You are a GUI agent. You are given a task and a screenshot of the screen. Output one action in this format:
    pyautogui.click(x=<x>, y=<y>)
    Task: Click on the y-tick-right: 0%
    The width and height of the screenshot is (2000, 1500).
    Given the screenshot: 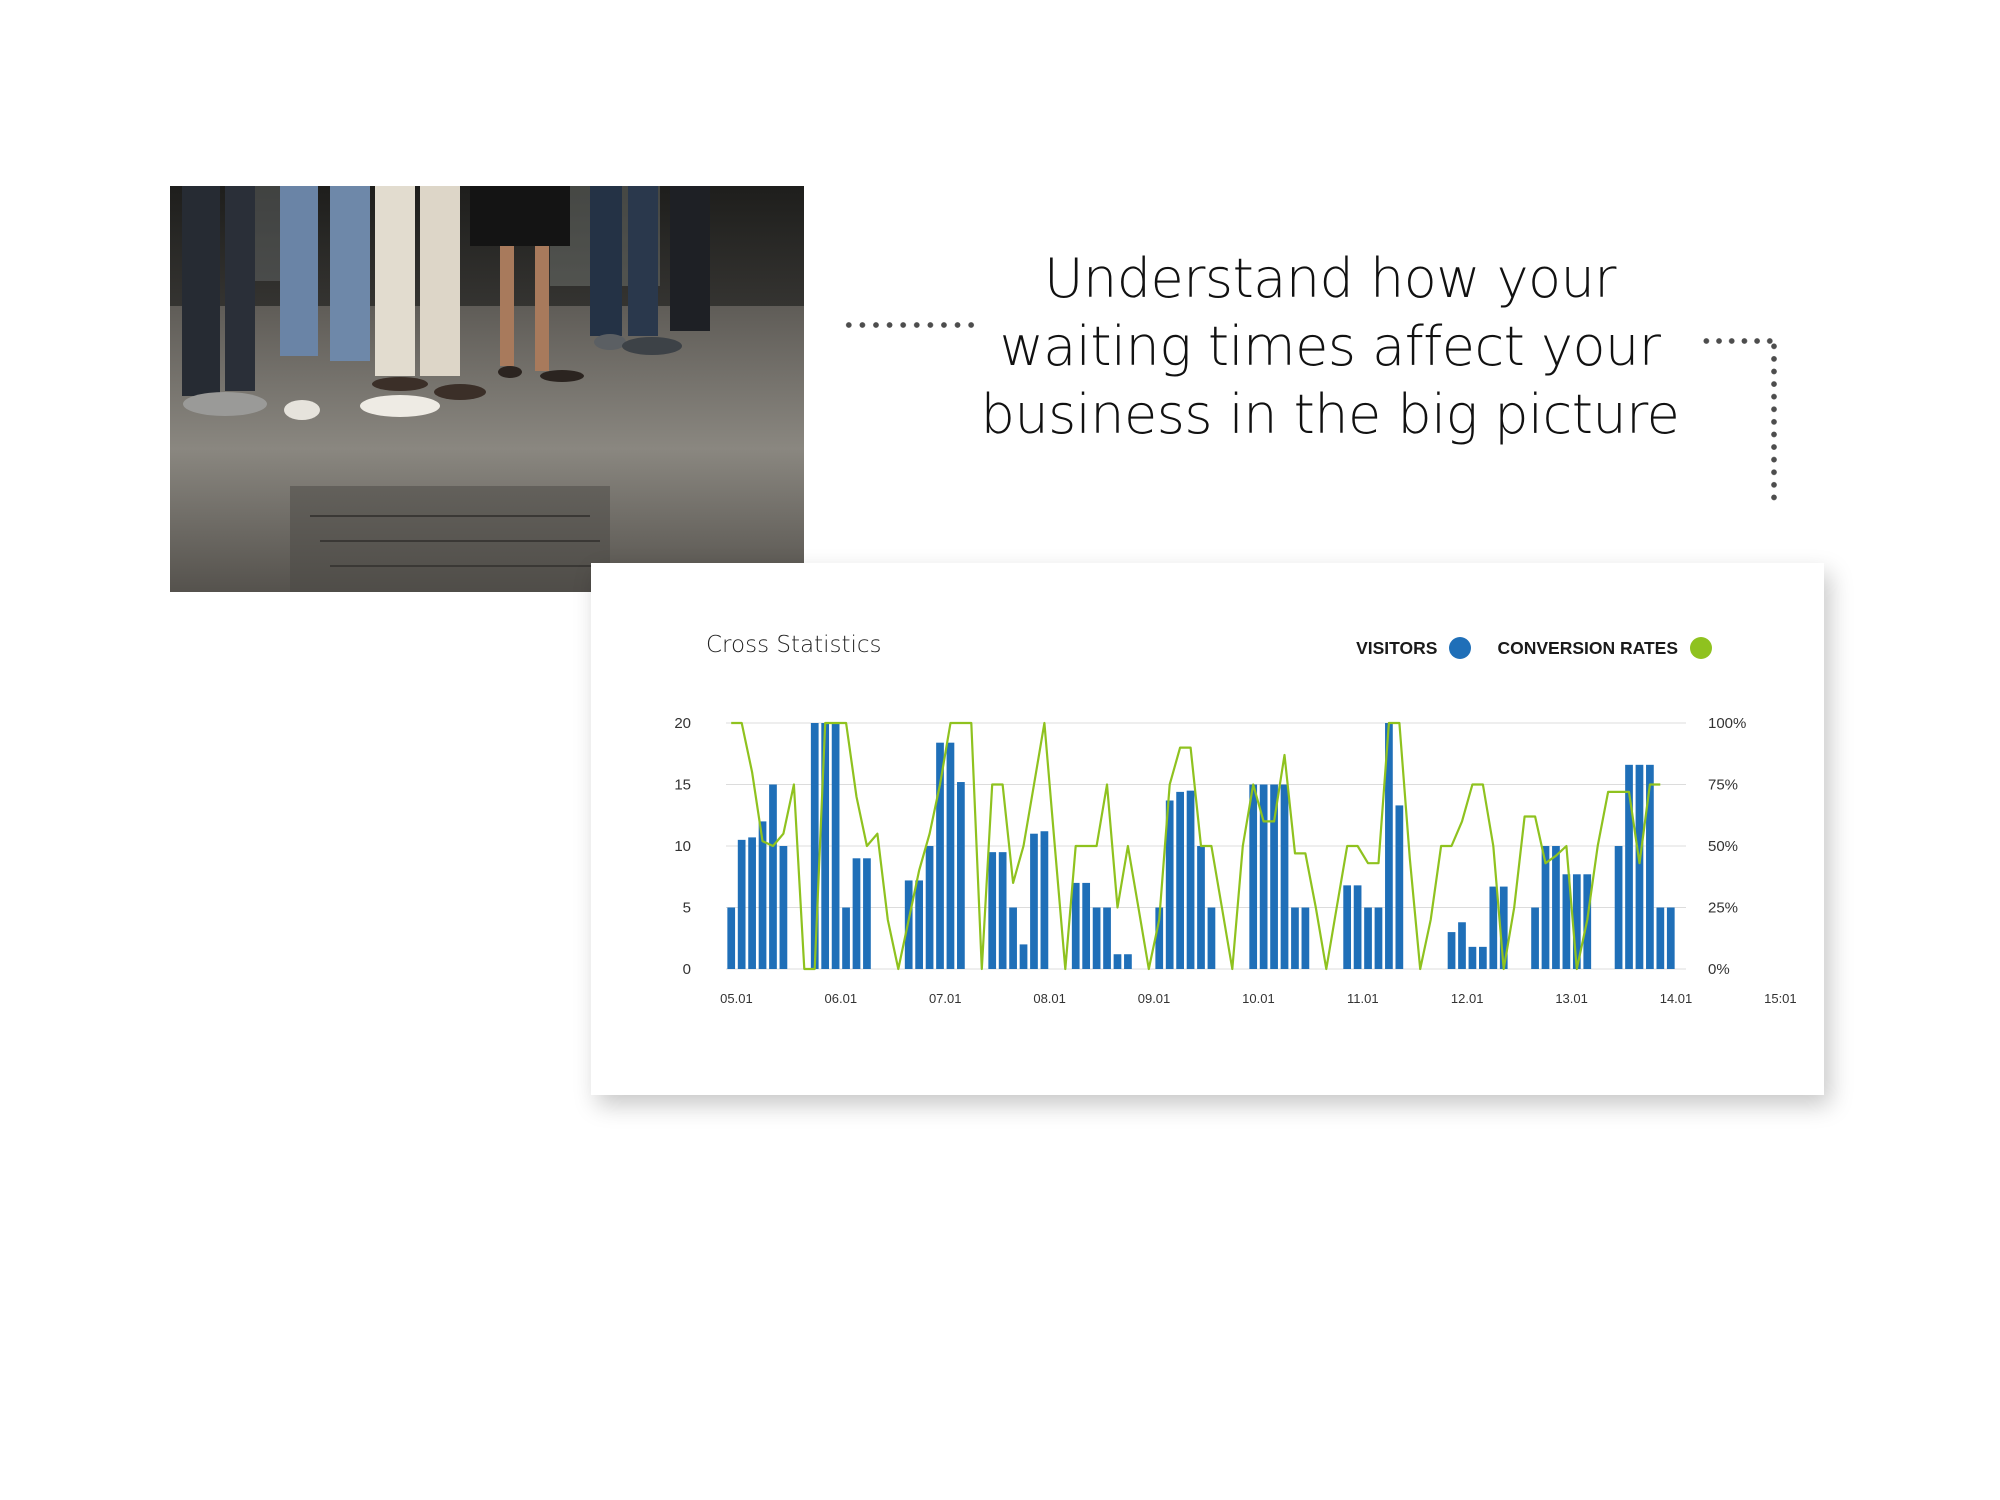 What is the action you would take?
    pyautogui.click(x=1719, y=969)
    